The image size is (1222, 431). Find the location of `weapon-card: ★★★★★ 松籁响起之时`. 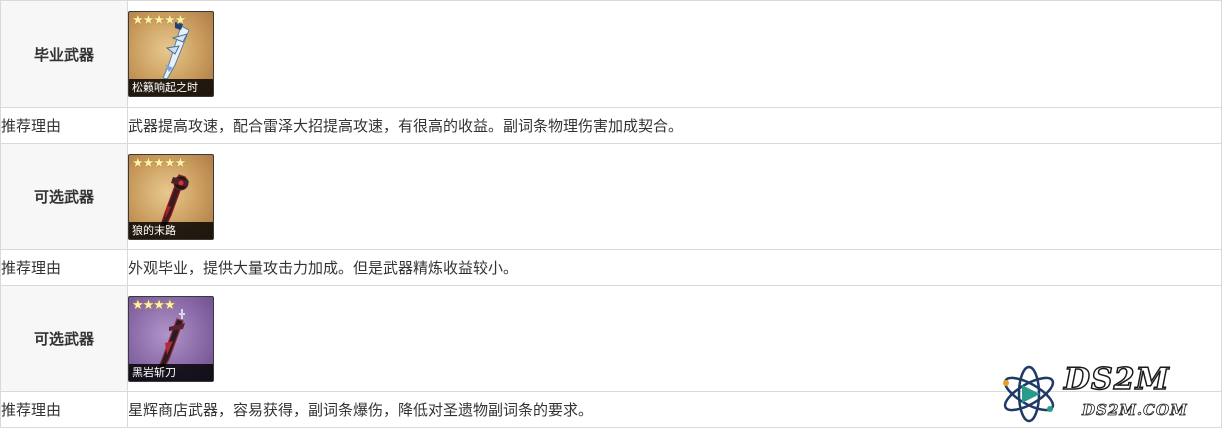

weapon-card: ★★★★★ 松籁响起之时 is located at coordinates (171, 54).